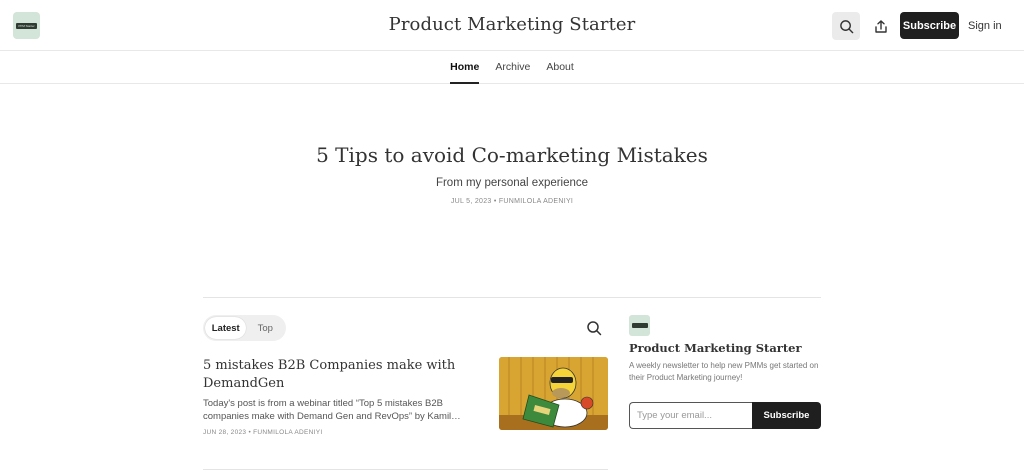  I want to click on sidebar-title: Product Marketing Starter, so click(715, 348).